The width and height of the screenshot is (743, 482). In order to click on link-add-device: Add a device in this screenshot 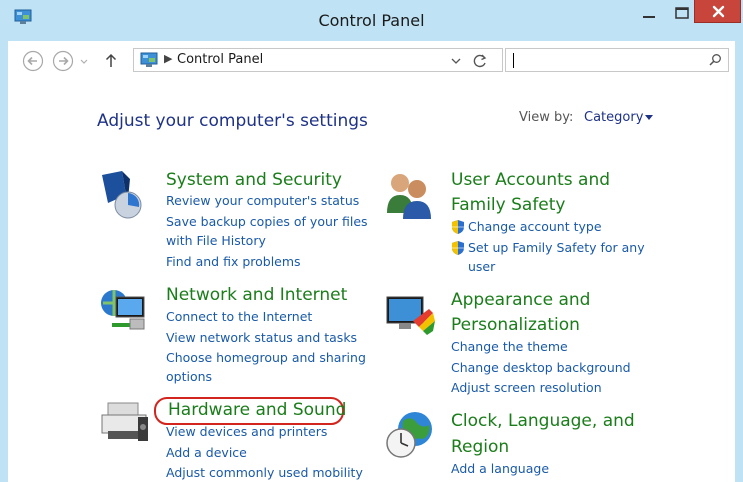, I will do `click(206, 453)`.